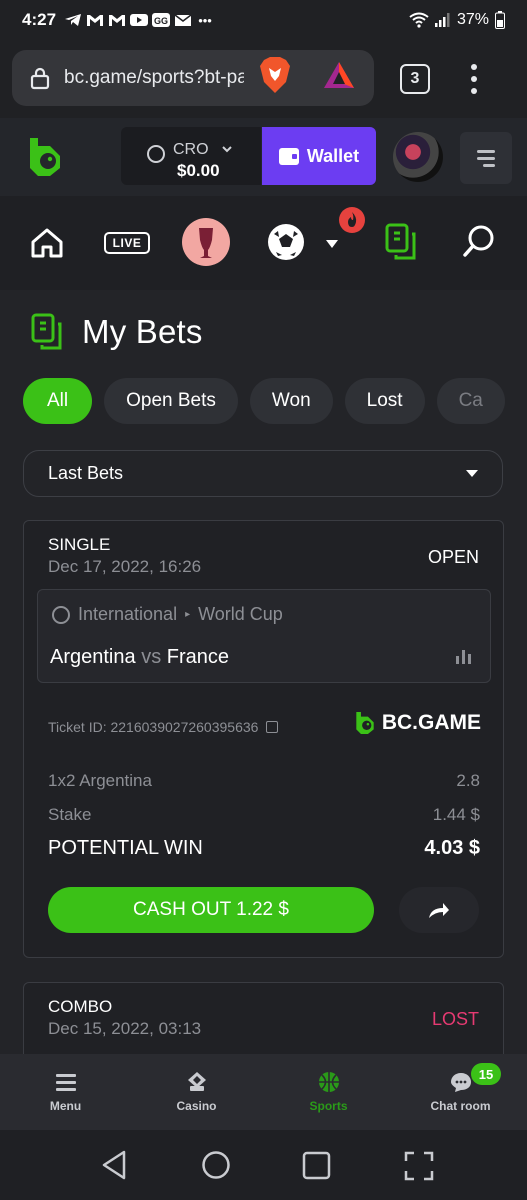  I want to click on chevron-right-icon: ▸, so click(188, 614).